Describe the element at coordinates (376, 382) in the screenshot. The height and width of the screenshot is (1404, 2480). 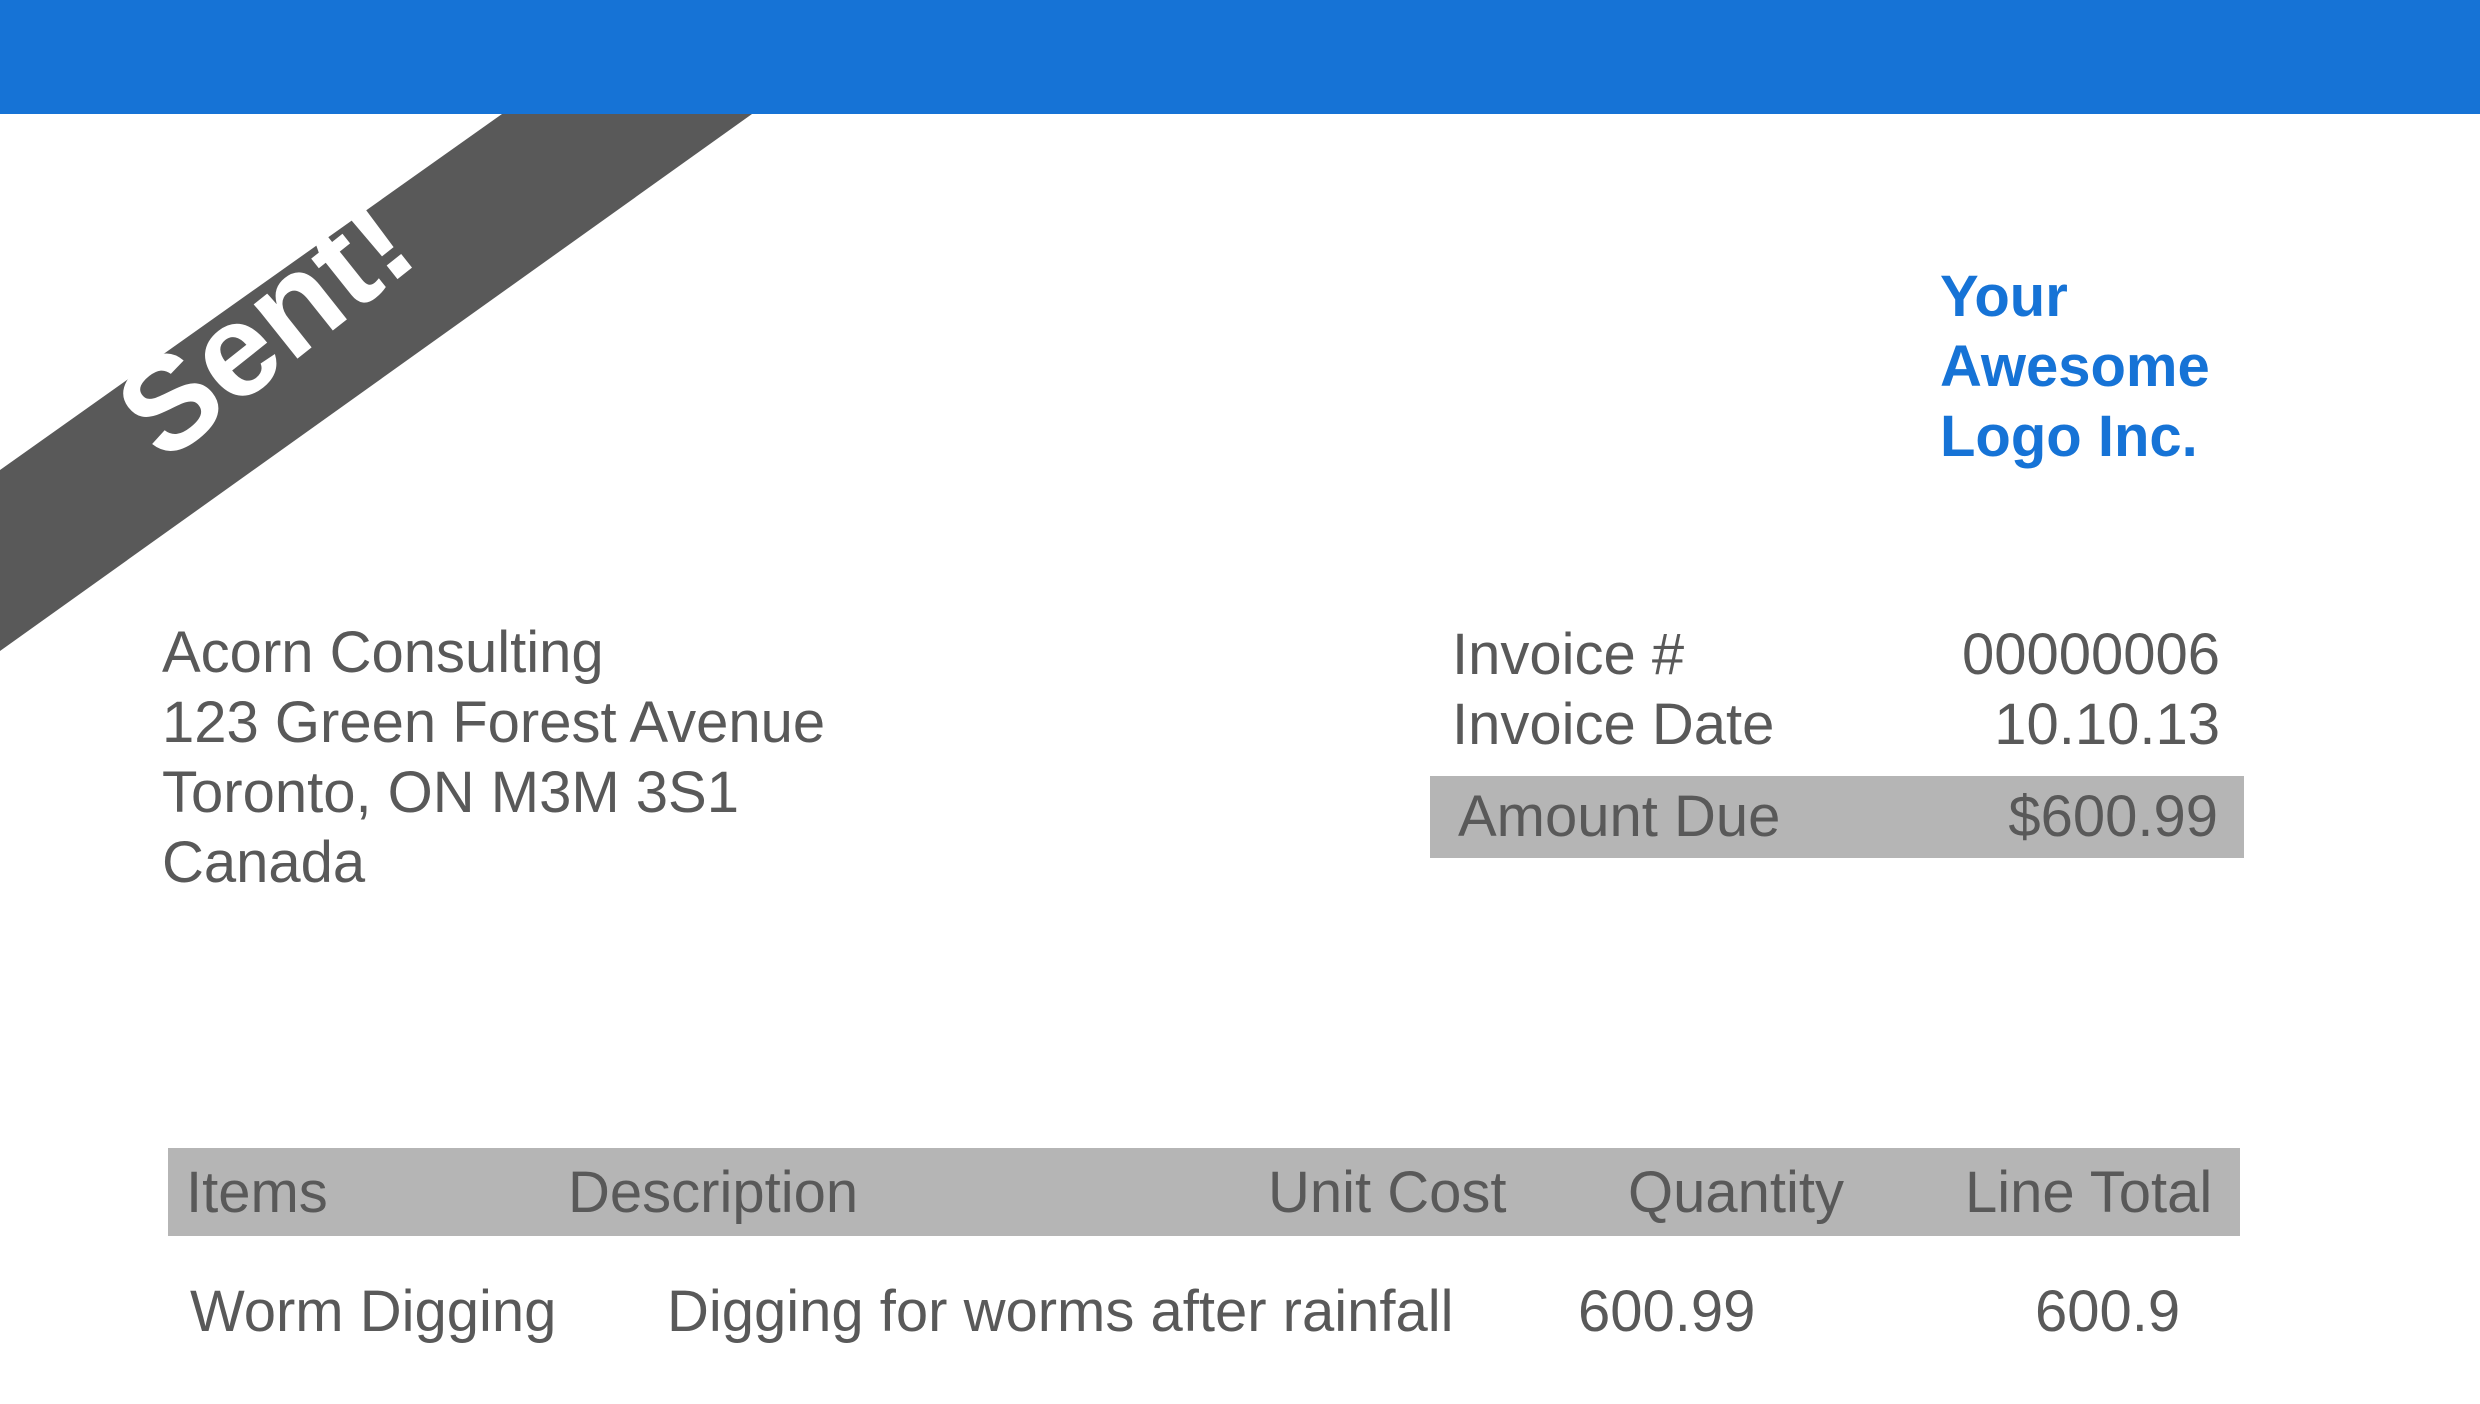
I see `sent-ribbon` at that location.